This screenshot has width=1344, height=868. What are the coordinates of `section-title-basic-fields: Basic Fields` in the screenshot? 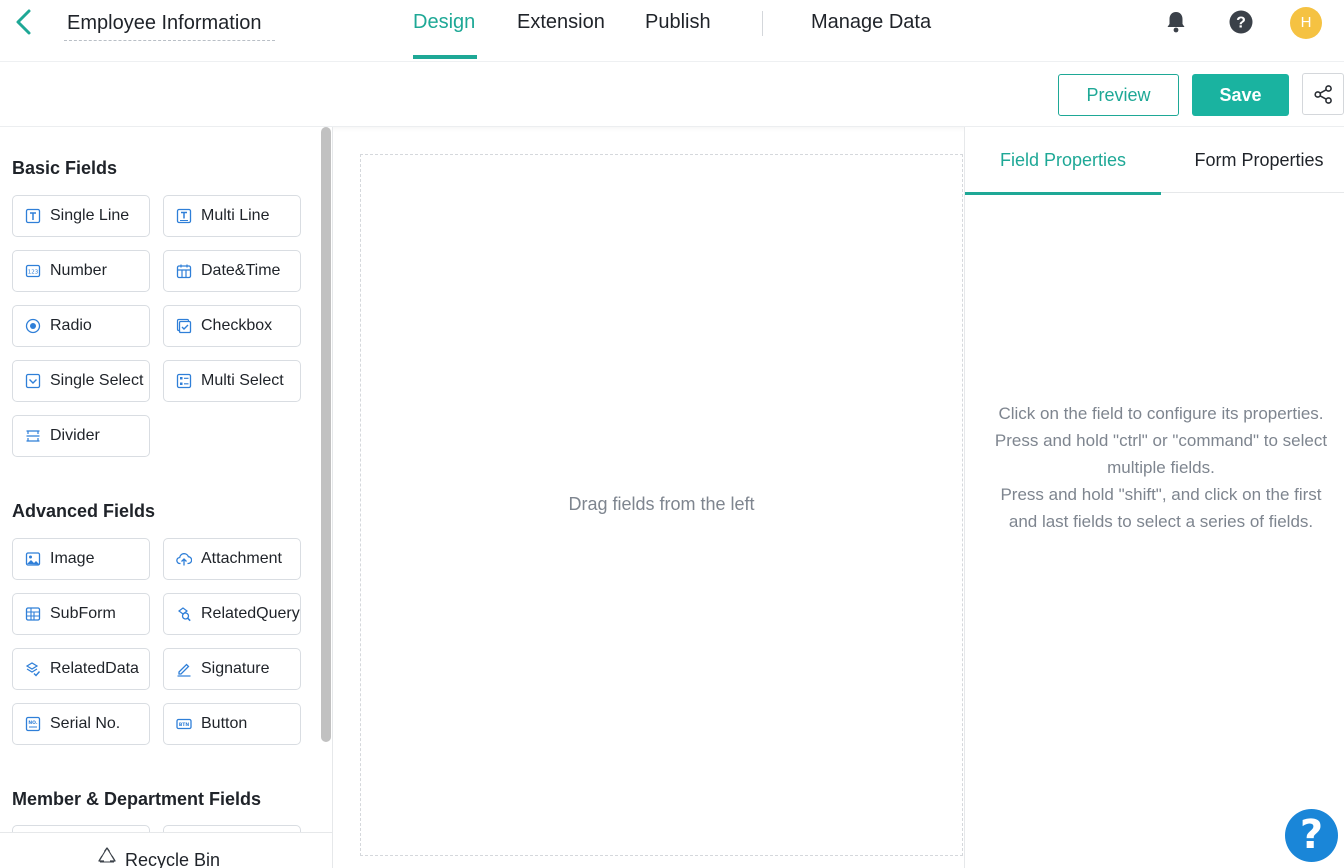 It's located at (65, 168).